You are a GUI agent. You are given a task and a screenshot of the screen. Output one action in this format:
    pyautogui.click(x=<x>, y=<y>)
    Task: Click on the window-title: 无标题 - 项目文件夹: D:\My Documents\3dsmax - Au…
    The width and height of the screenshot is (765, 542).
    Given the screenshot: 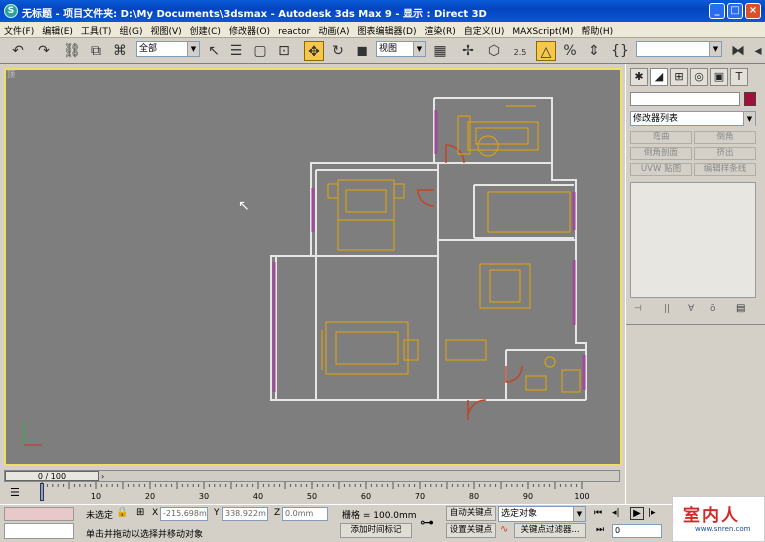 What is the action you would take?
    pyautogui.click(x=254, y=14)
    